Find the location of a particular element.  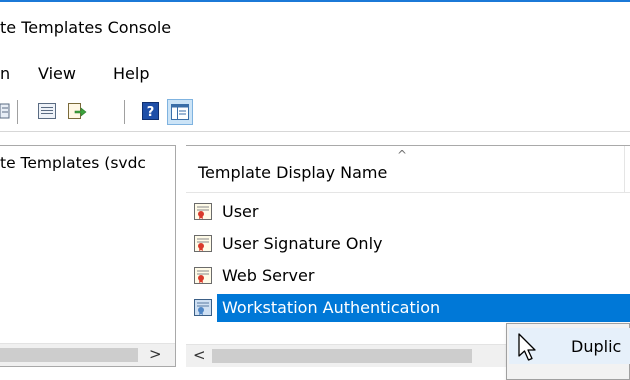

menu-view: View is located at coordinates (57, 73).